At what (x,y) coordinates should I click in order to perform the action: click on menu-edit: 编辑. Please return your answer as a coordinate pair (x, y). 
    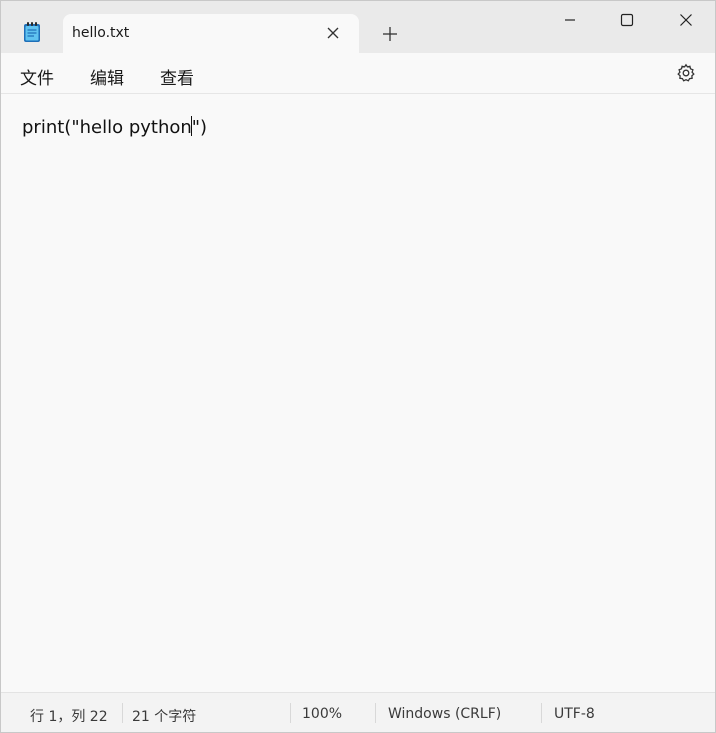
    Looking at the image, I should click on (107, 76).